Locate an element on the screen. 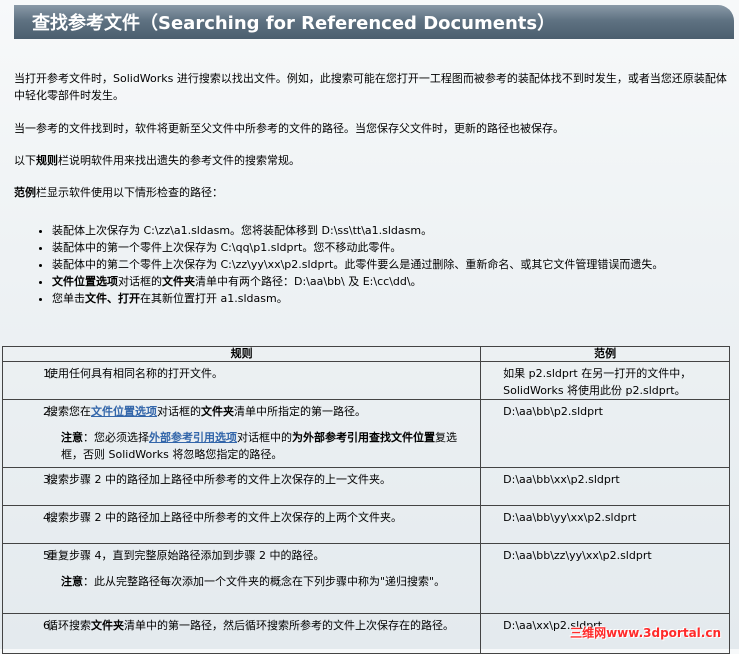 This screenshot has height=654, width=739. text: 栏显示软件使用以下情形检查的路径： is located at coordinates (129, 192).